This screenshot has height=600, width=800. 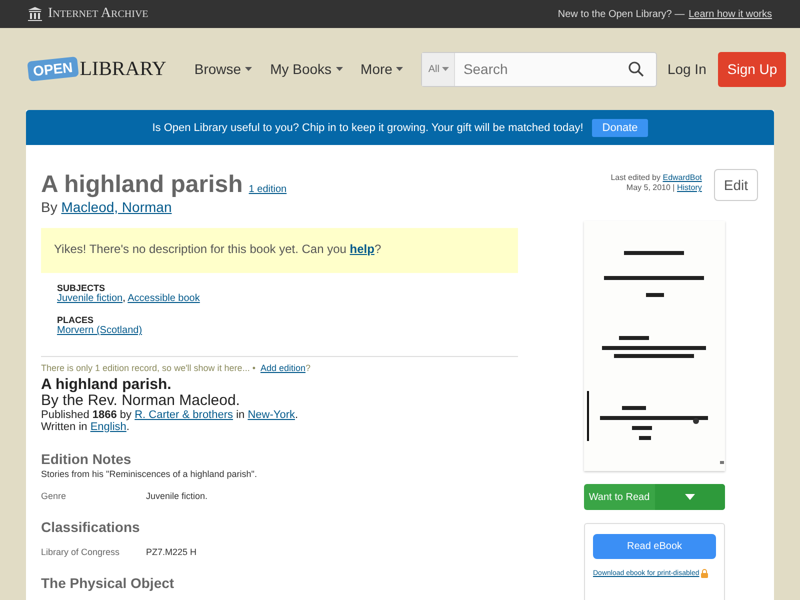 What do you see at coordinates (171, 552) in the screenshot?
I see `field-value: PZ7.M225 H` at bounding box center [171, 552].